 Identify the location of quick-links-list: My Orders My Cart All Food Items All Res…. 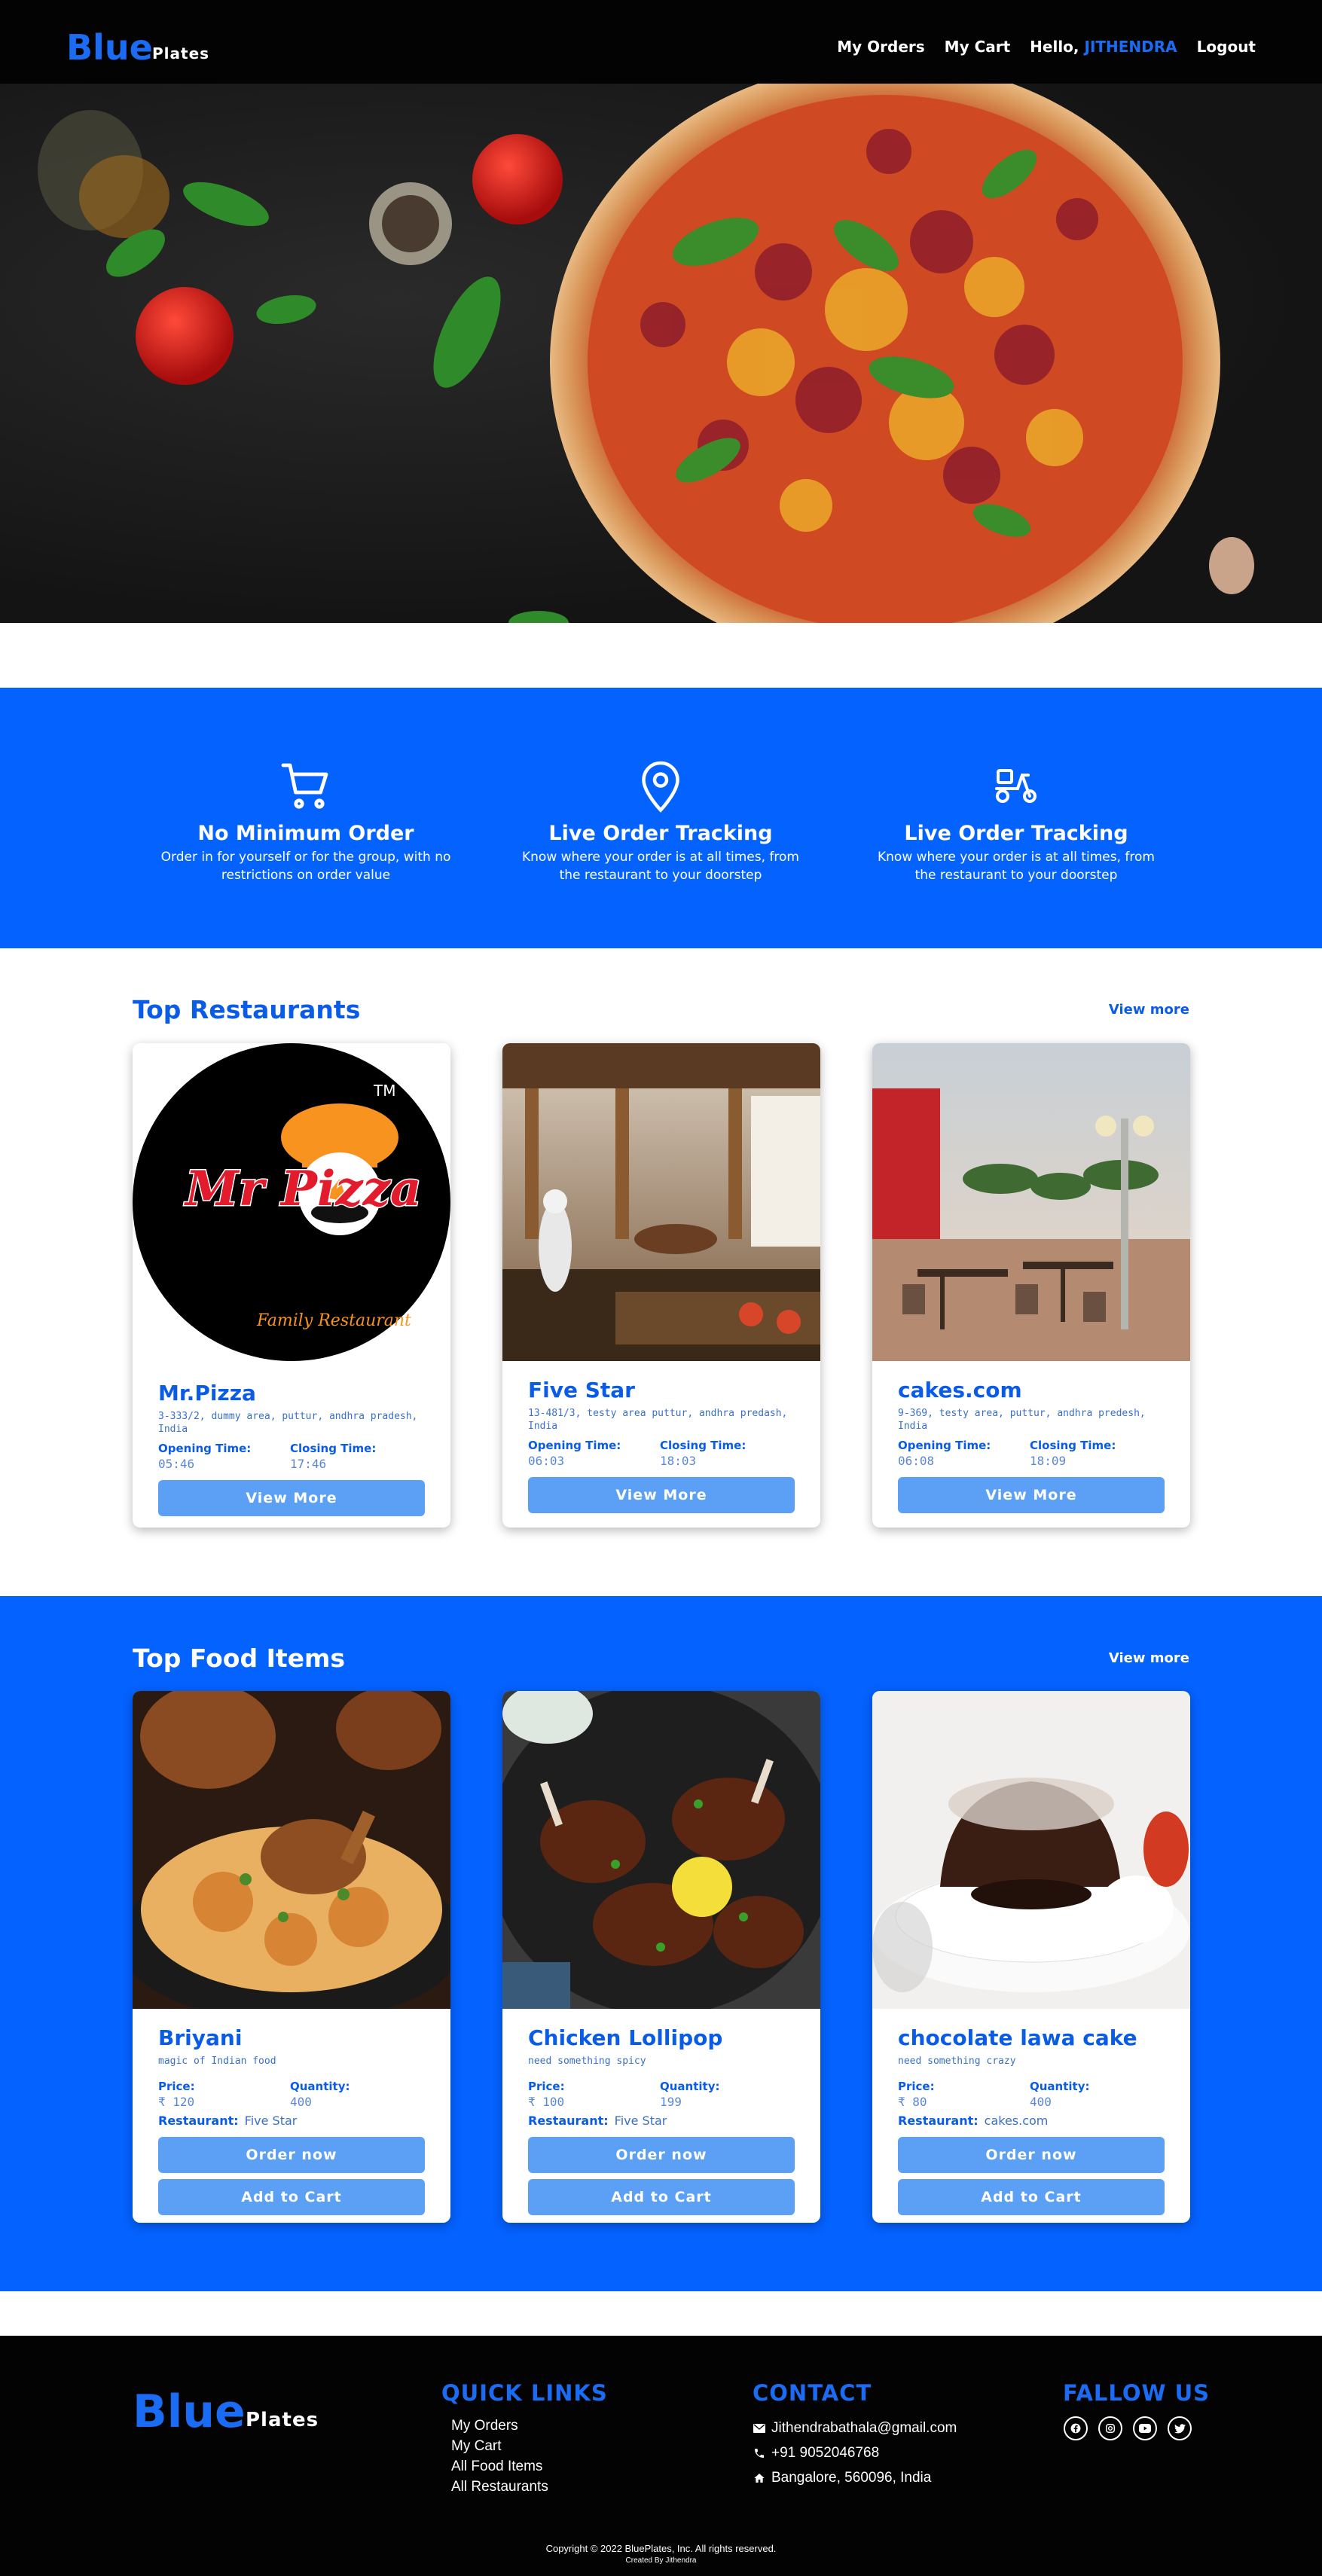
(499, 2456).